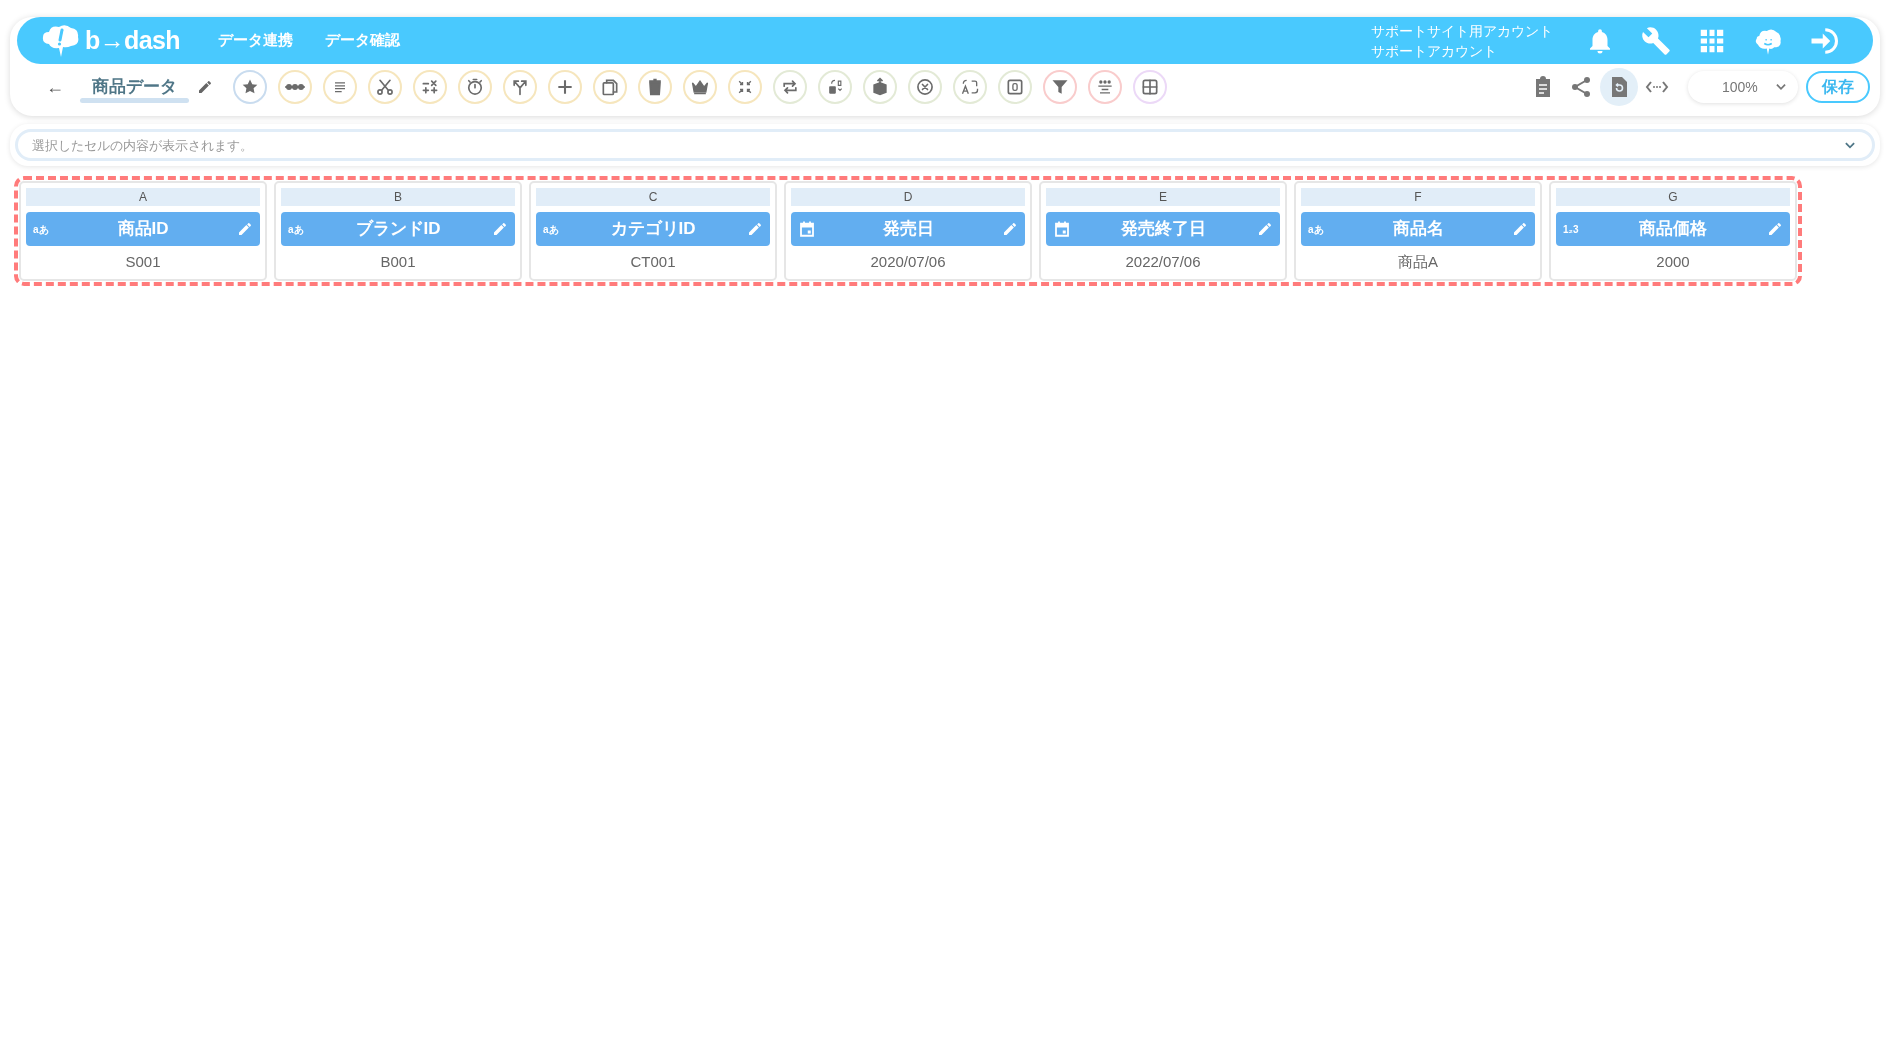 This screenshot has width=1890, height=1063. What do you see at coordinates (143, 262) in the screenshot?
I see `cell-value: S001` at bounding box center [143, 262].